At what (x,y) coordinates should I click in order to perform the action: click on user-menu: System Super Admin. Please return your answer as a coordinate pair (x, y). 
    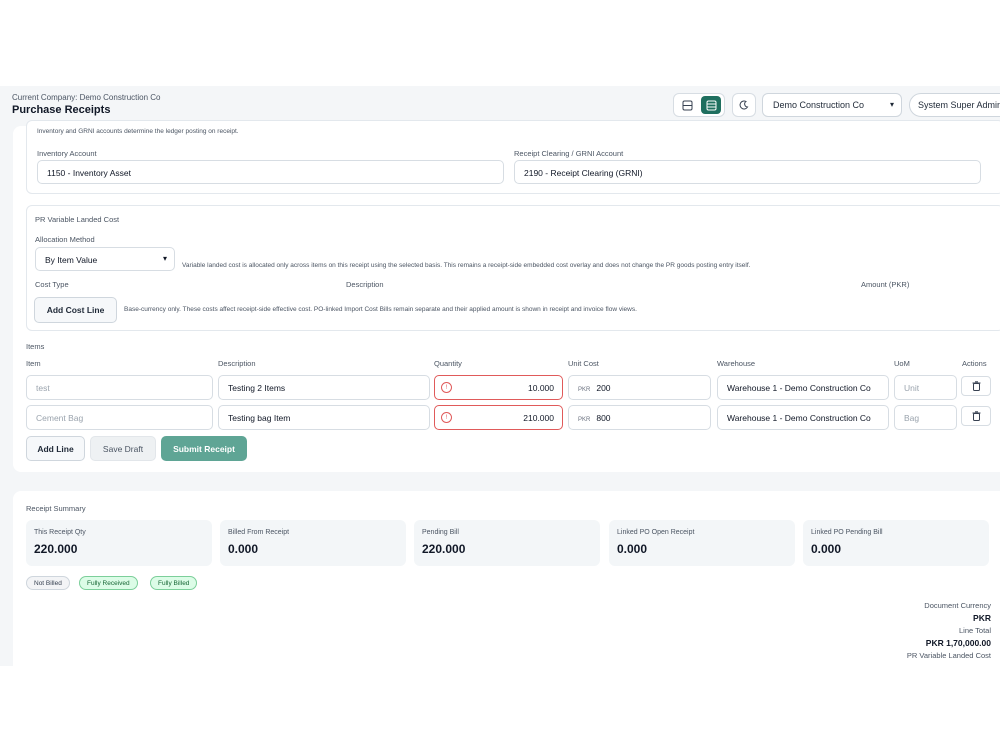
    Looking at the image, I should click on (954, 105).